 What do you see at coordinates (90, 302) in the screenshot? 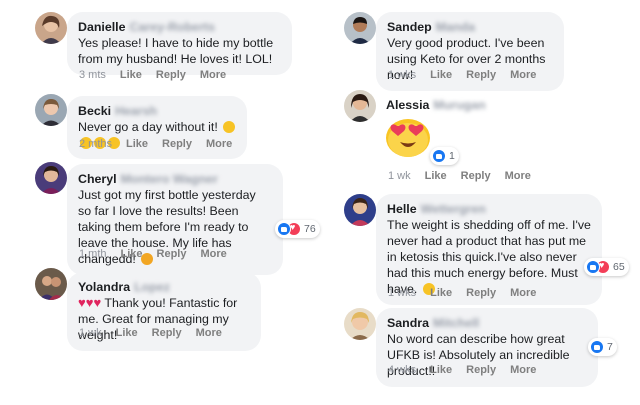
I see `hearts-emoji-icon: ♥♥♥` at bounding box center [90, 302].